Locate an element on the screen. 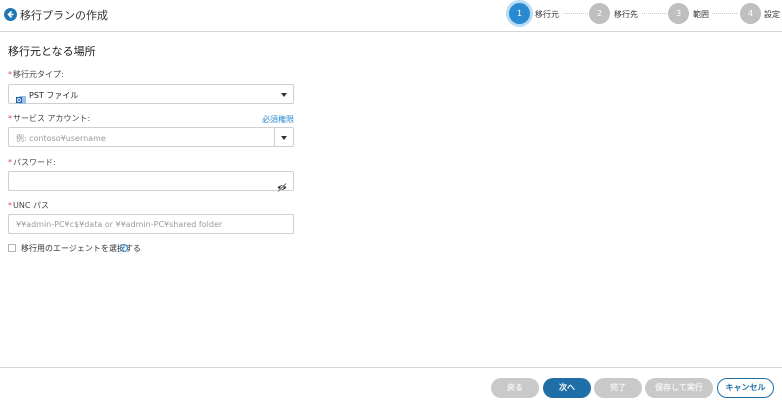 Image resolution: width=782 pixels, height=400 pixels. required-permissions-link: 必須権限 is located at coordinates (278, 119).